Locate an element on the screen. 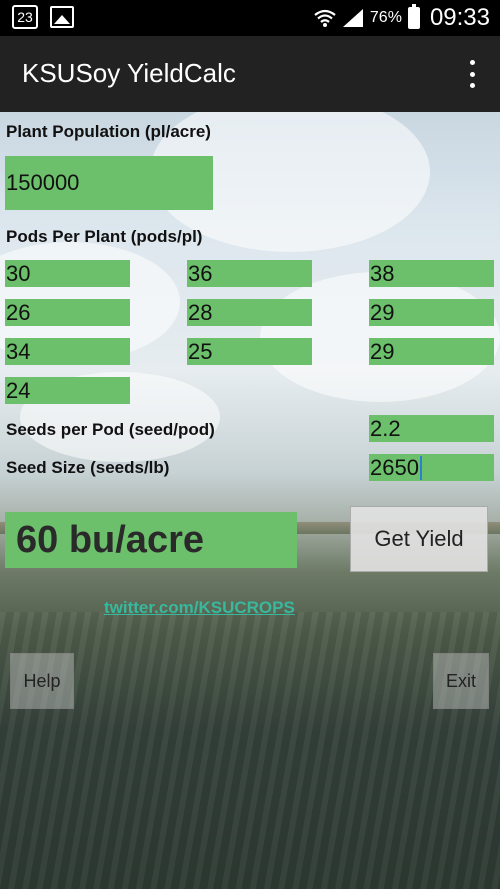  pods-input-10: 24 is located at coordinates (67, 390).